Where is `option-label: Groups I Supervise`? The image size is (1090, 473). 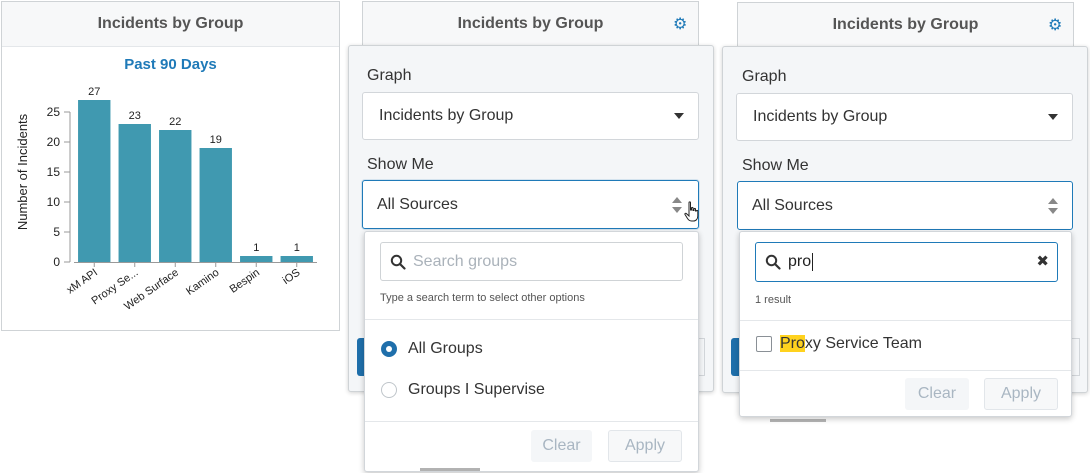 option-label: Groups I Supervise is located at coordinates (476, 389).